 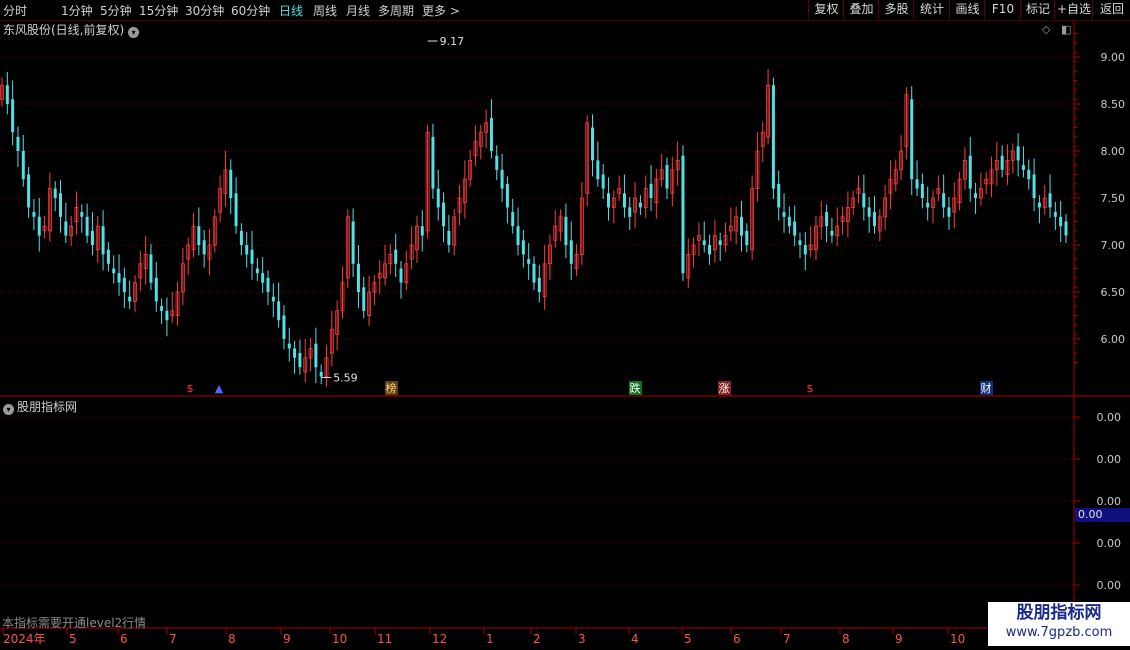 What do you see at coordinates (899, 639) in the screenshot?
I see `time-tick-label: 9` at bounding box center [899, 639].